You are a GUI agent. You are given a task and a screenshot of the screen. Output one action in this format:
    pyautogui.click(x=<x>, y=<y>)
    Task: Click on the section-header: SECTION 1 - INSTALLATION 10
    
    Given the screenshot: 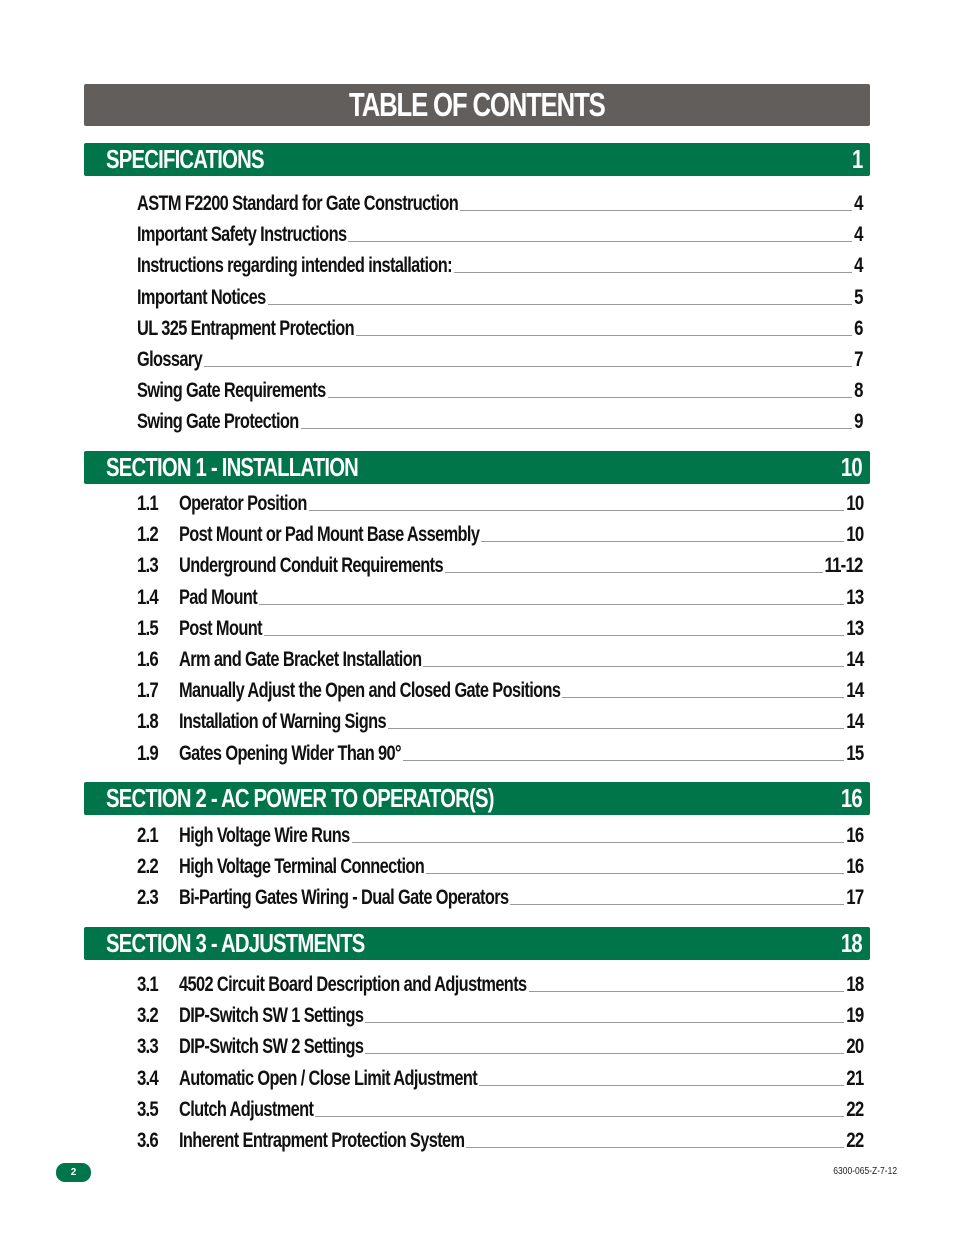 What is the action you would take?
    pyautogui.click(x=477, y=467)
    